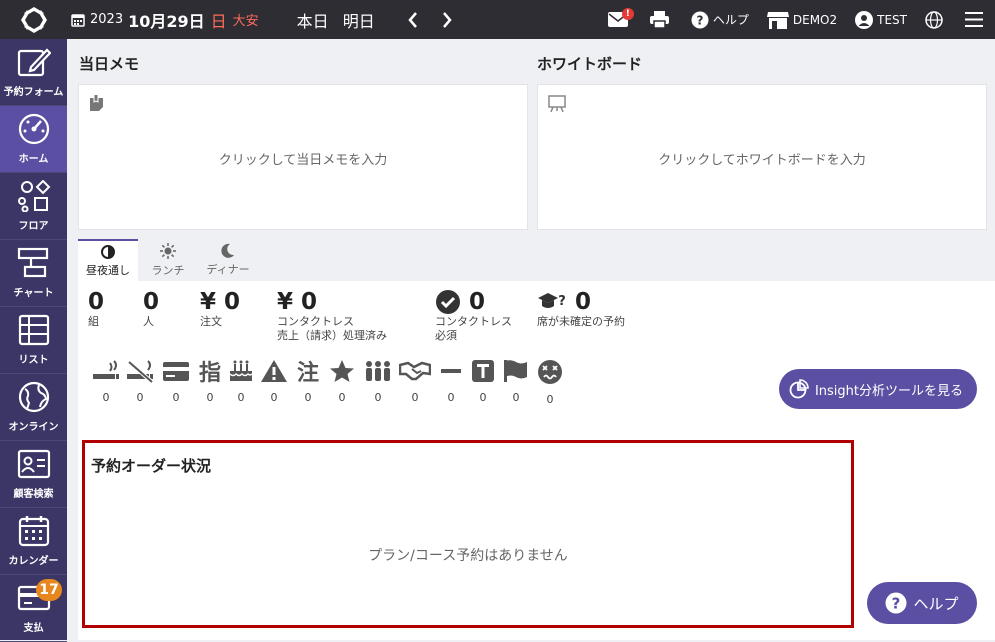 The width and height of the screenshot is (995, 642). I want to click on flag-icon, so click(515, 371).